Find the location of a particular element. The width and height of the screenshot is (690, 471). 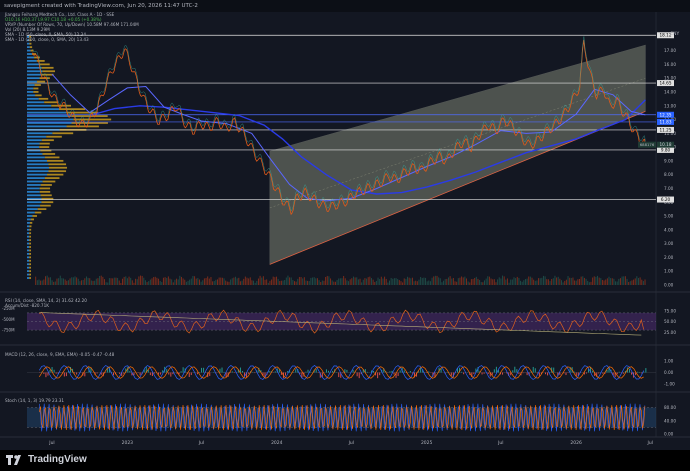

sma-slow-legend: SMA - 1D (200, close, 0, SMA, 20) 13.43 is located at coordinates (47, 39).